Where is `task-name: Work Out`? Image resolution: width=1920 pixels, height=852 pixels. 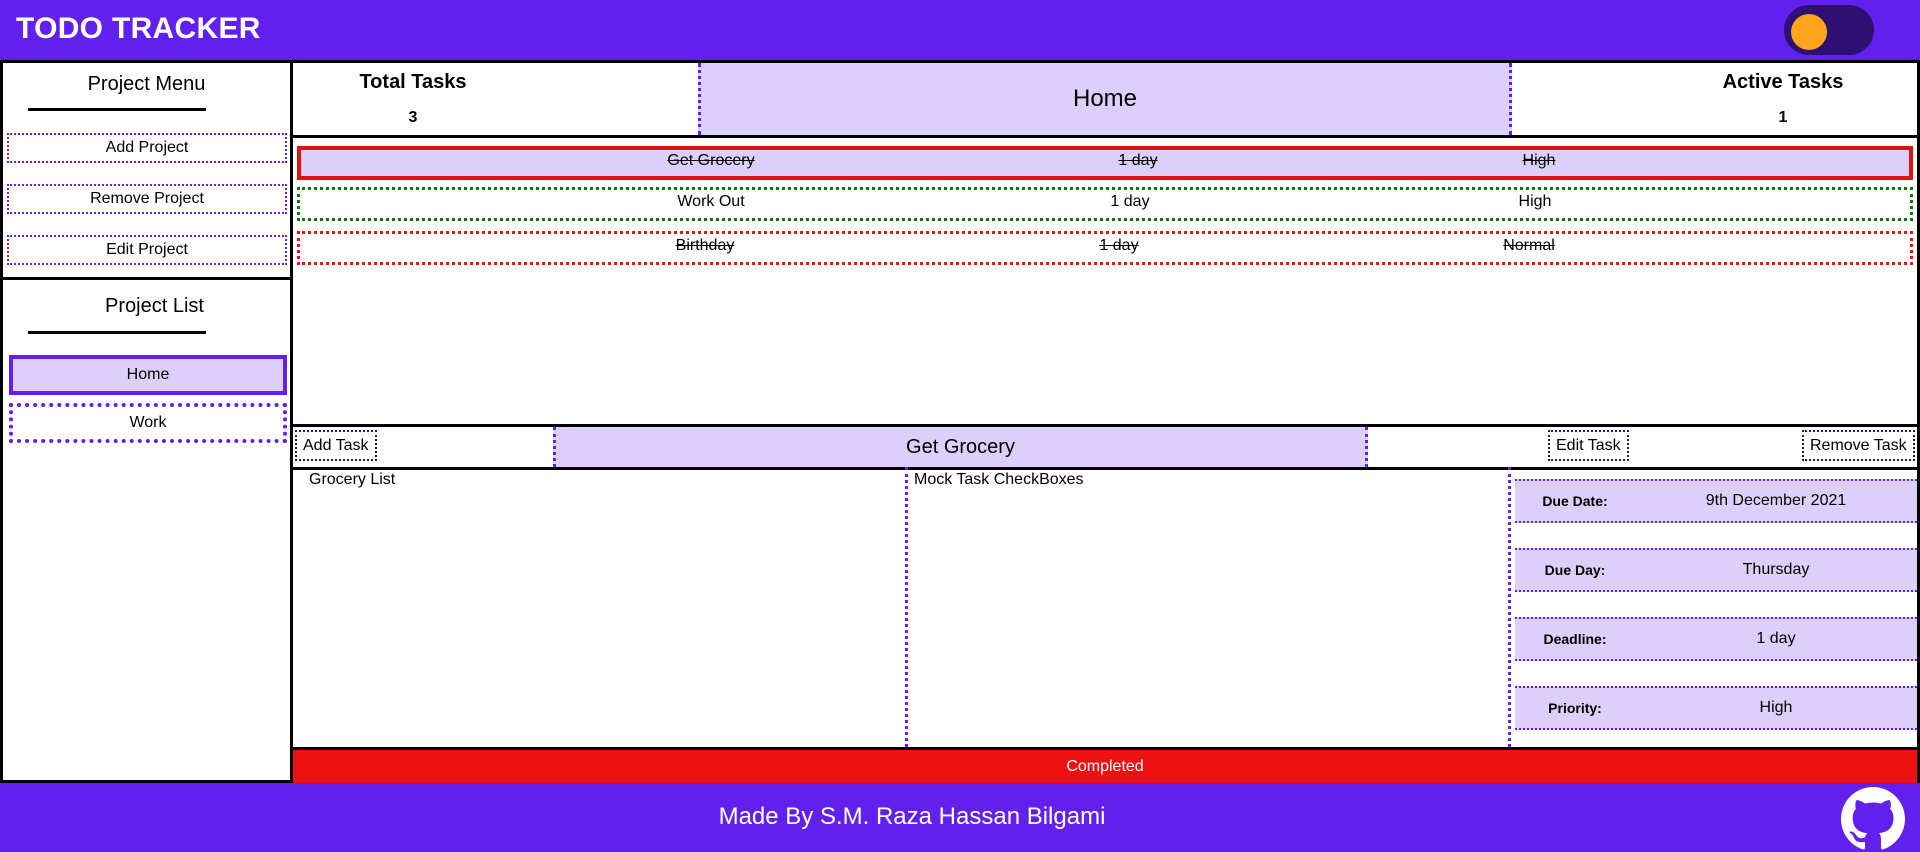 task-name: Work Out is located at coordinates (711, 201).